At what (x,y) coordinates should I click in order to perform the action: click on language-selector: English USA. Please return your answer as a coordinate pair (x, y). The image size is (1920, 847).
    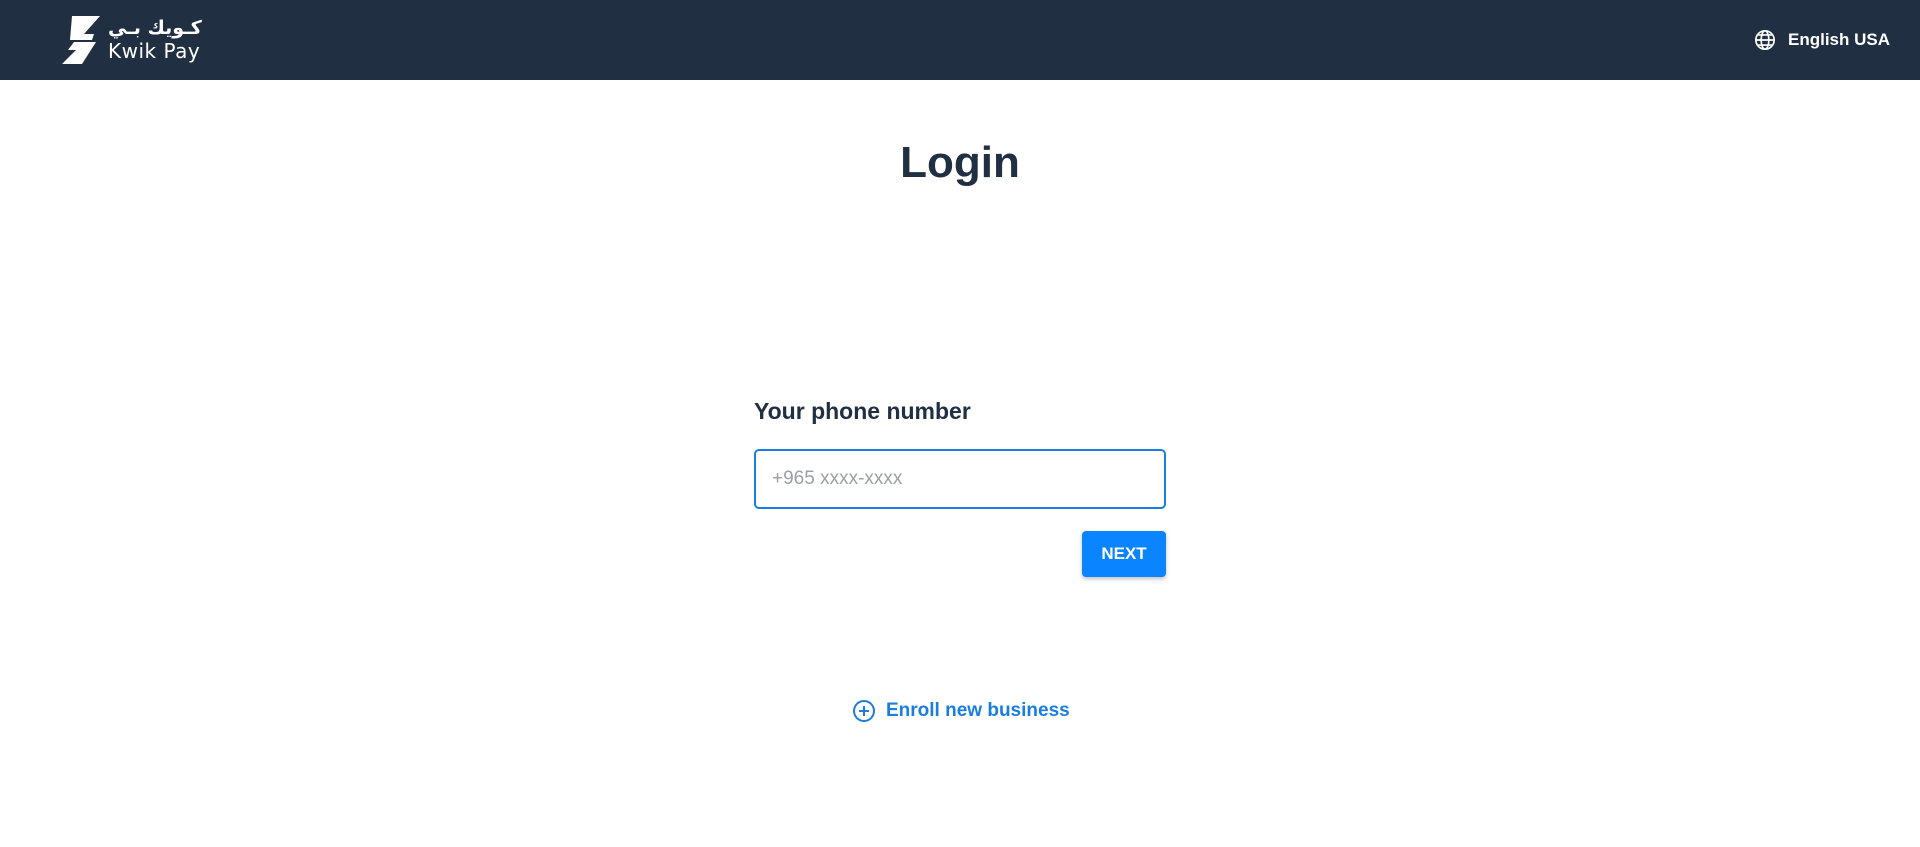
    Looking at the image, I should click on (1822, 40).